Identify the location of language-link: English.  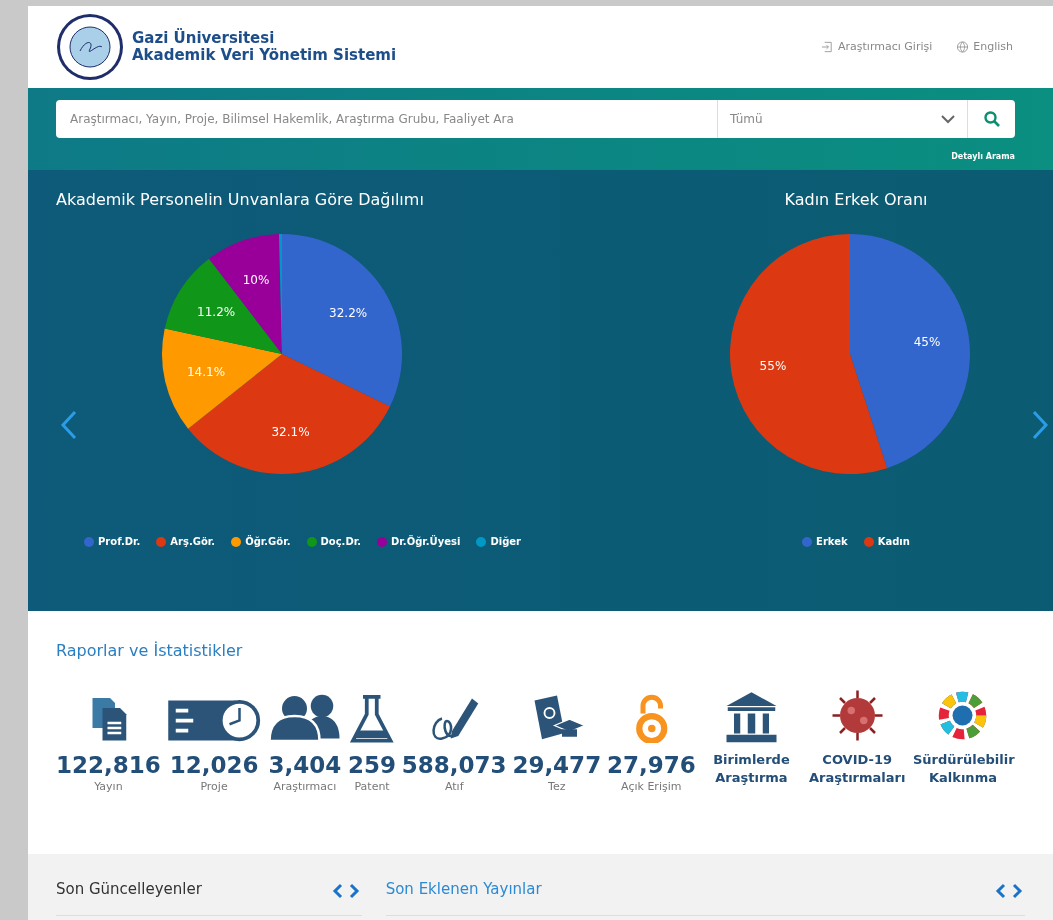
(984, 47).